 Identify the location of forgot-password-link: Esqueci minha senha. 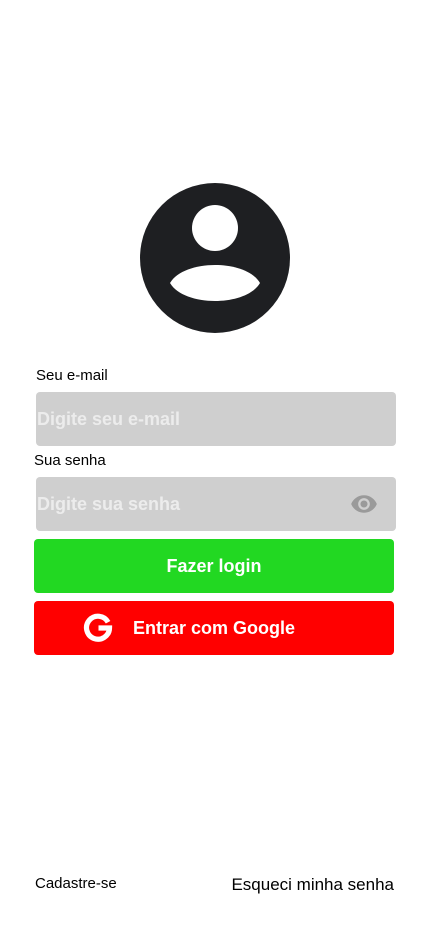
(312, 885).